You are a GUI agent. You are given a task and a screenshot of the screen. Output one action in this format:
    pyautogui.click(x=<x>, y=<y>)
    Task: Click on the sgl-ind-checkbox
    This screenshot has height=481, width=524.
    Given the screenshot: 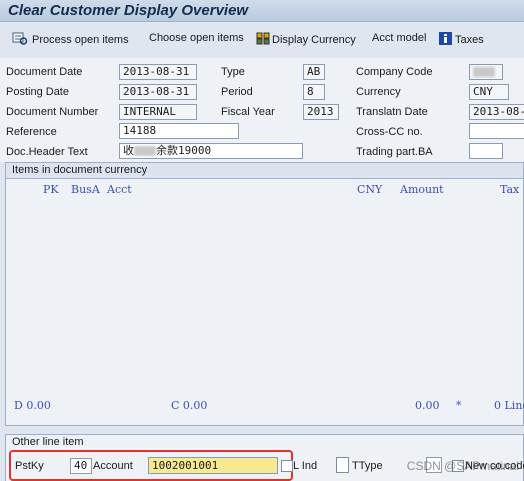 What is the action you would take?
    pyautogui.click(x=287, y=466)
    